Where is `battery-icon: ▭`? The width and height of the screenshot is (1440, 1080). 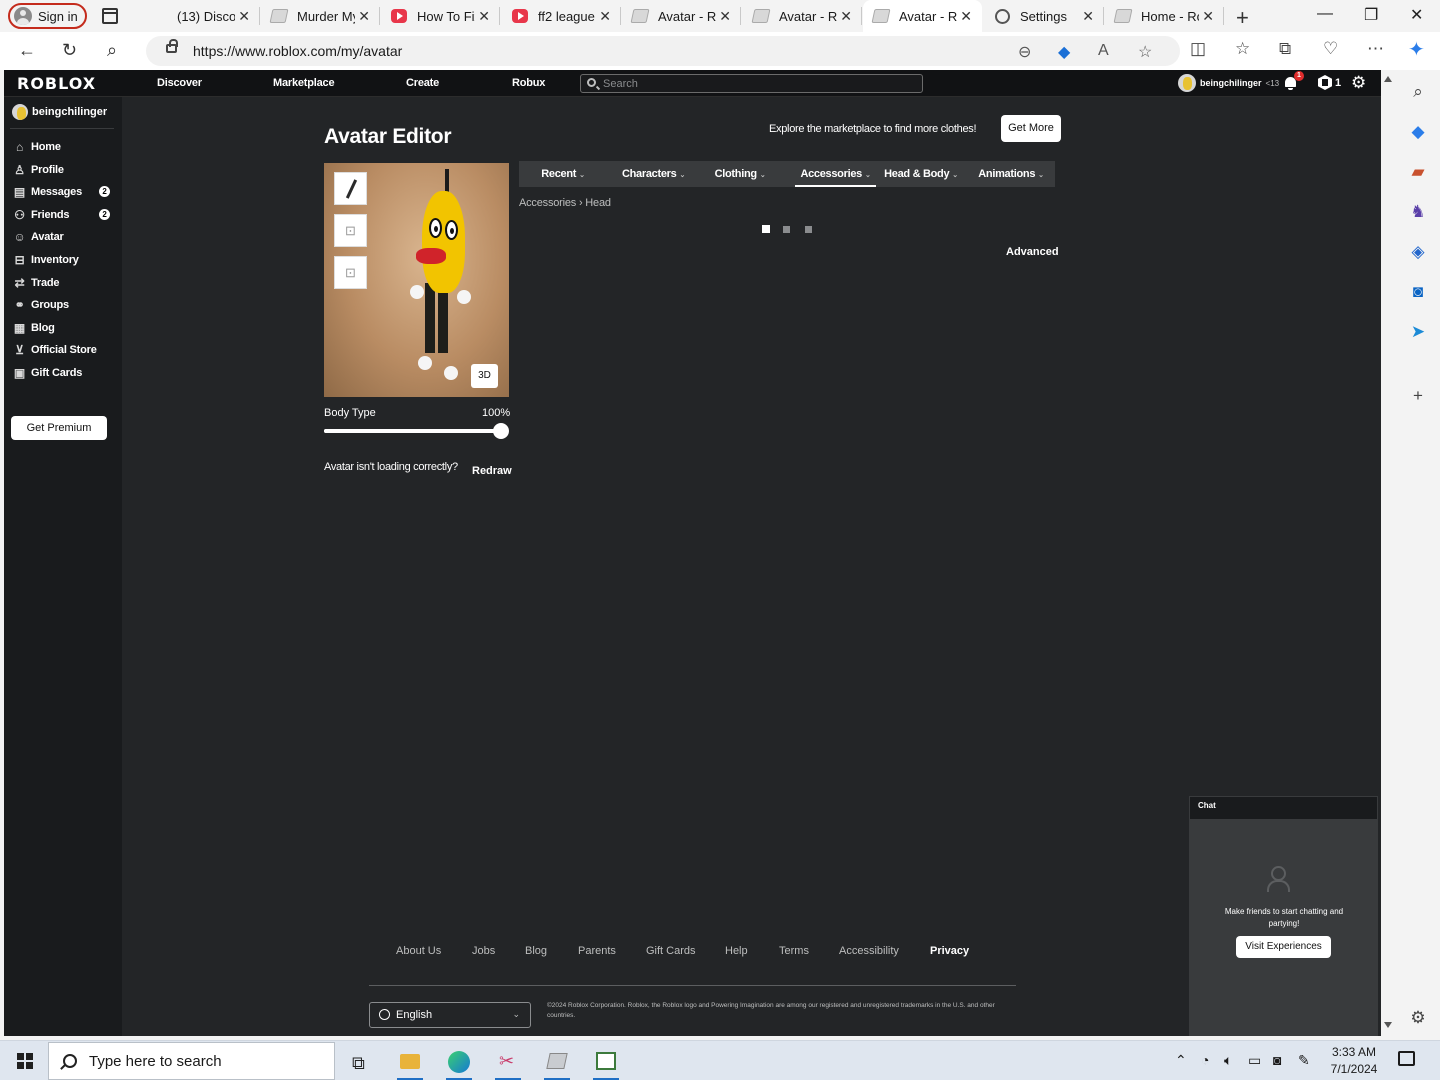 battery-icon: ▭ is located at coordinates (1254, 1060).